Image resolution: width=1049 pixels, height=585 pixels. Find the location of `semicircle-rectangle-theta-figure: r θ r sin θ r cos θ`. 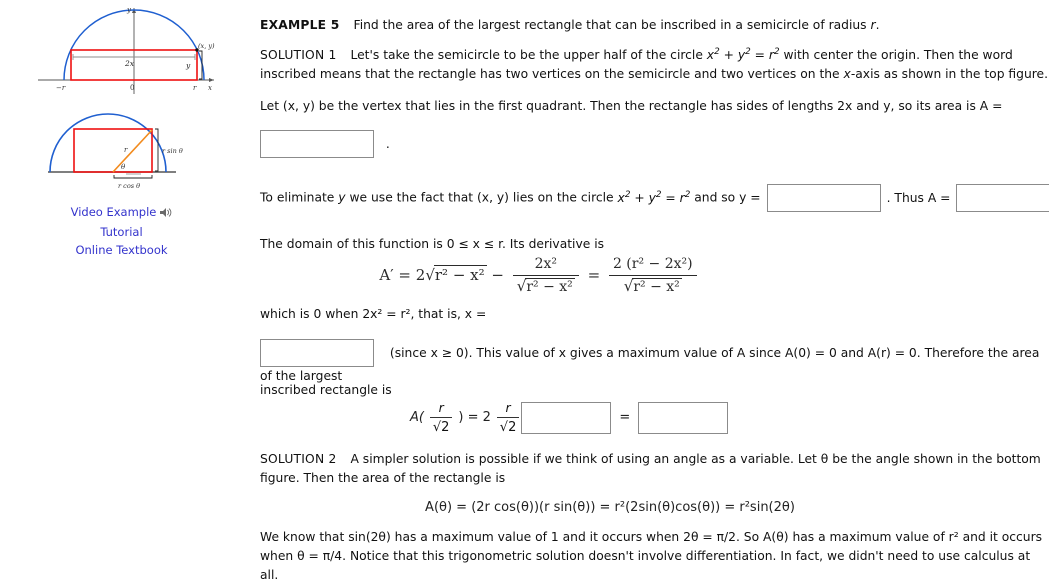

semicircle-rectangle-theta-figure: r θ r sin θ r cos θ is located at coordinates (126, 153).